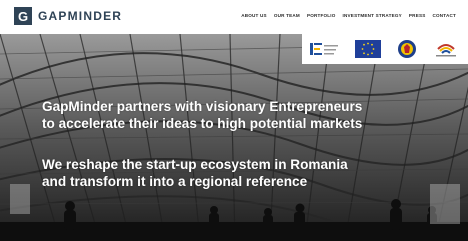  Describe the element at coordinates (385, 49) in the screenshot. I see `partner-logos-bar` at that location.